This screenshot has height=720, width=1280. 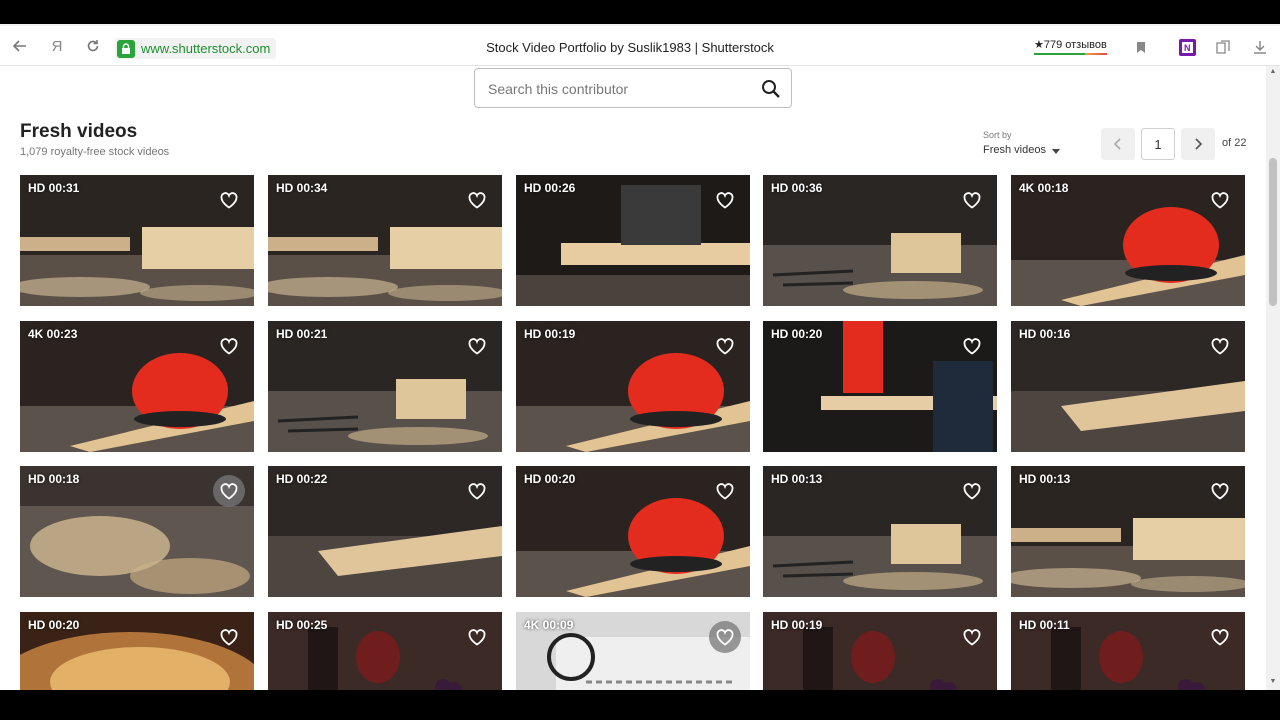 What do you see at coordinates (57, 46) in the screenshot?
I see `yandex-icon: Я` at bounding box center [57, 46].